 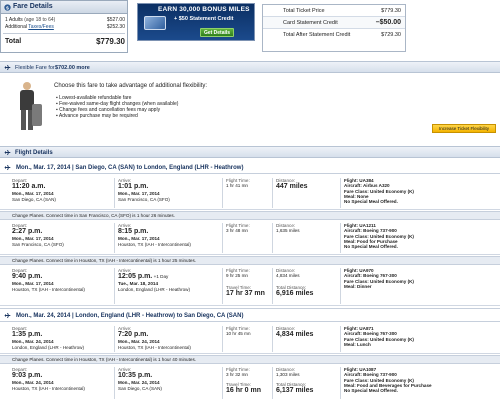 I want to click on list-item: ▪ Advance purchase may be required, so click(x=97, y=116).